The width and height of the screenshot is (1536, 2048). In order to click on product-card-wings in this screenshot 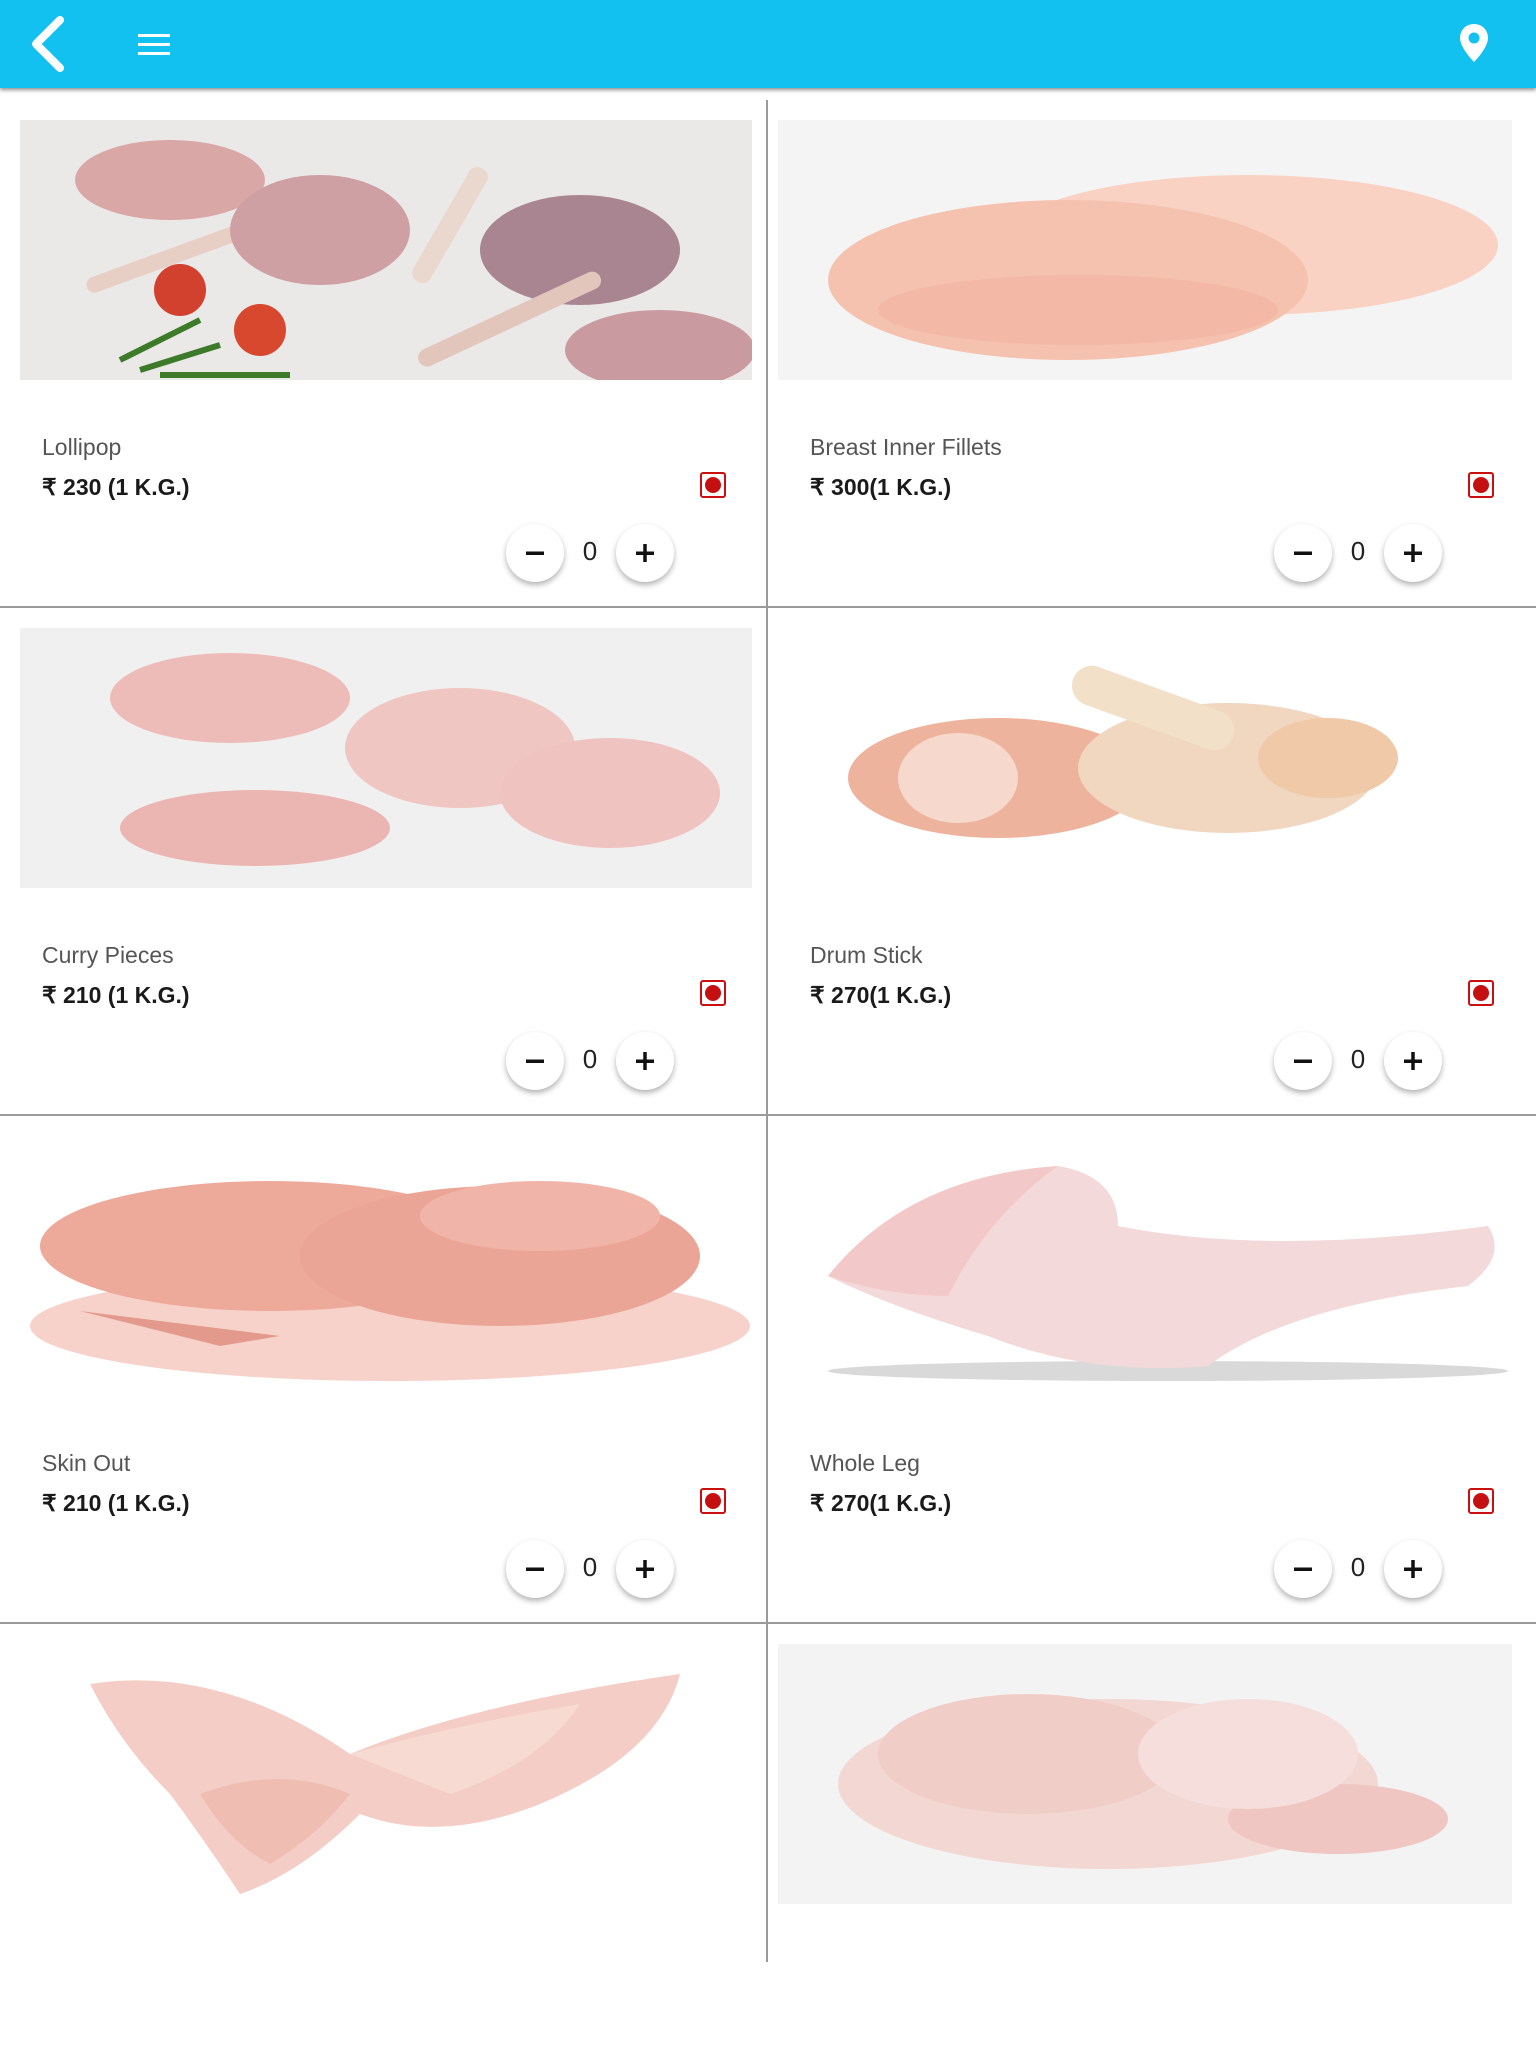, I will do `click(383, 1794)`.